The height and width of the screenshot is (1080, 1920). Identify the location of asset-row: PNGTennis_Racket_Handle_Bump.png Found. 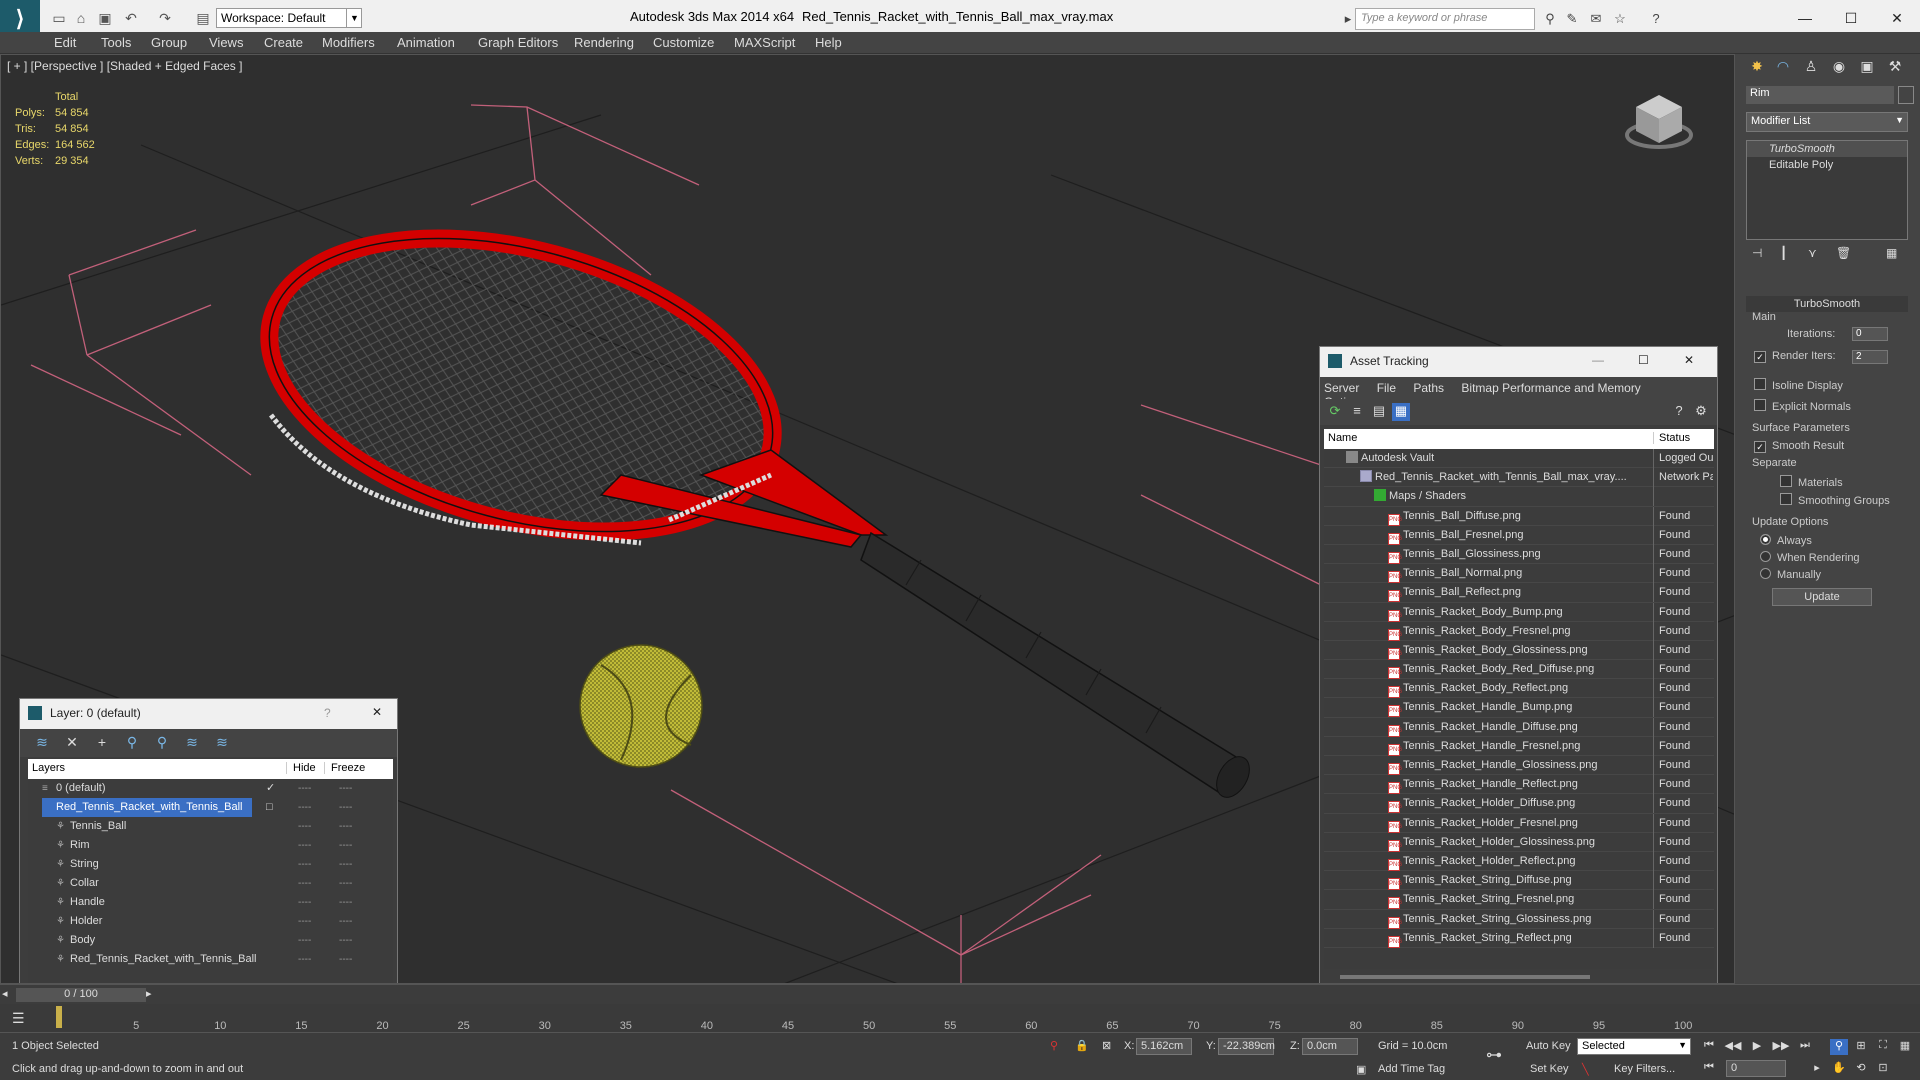
(1519, 708).